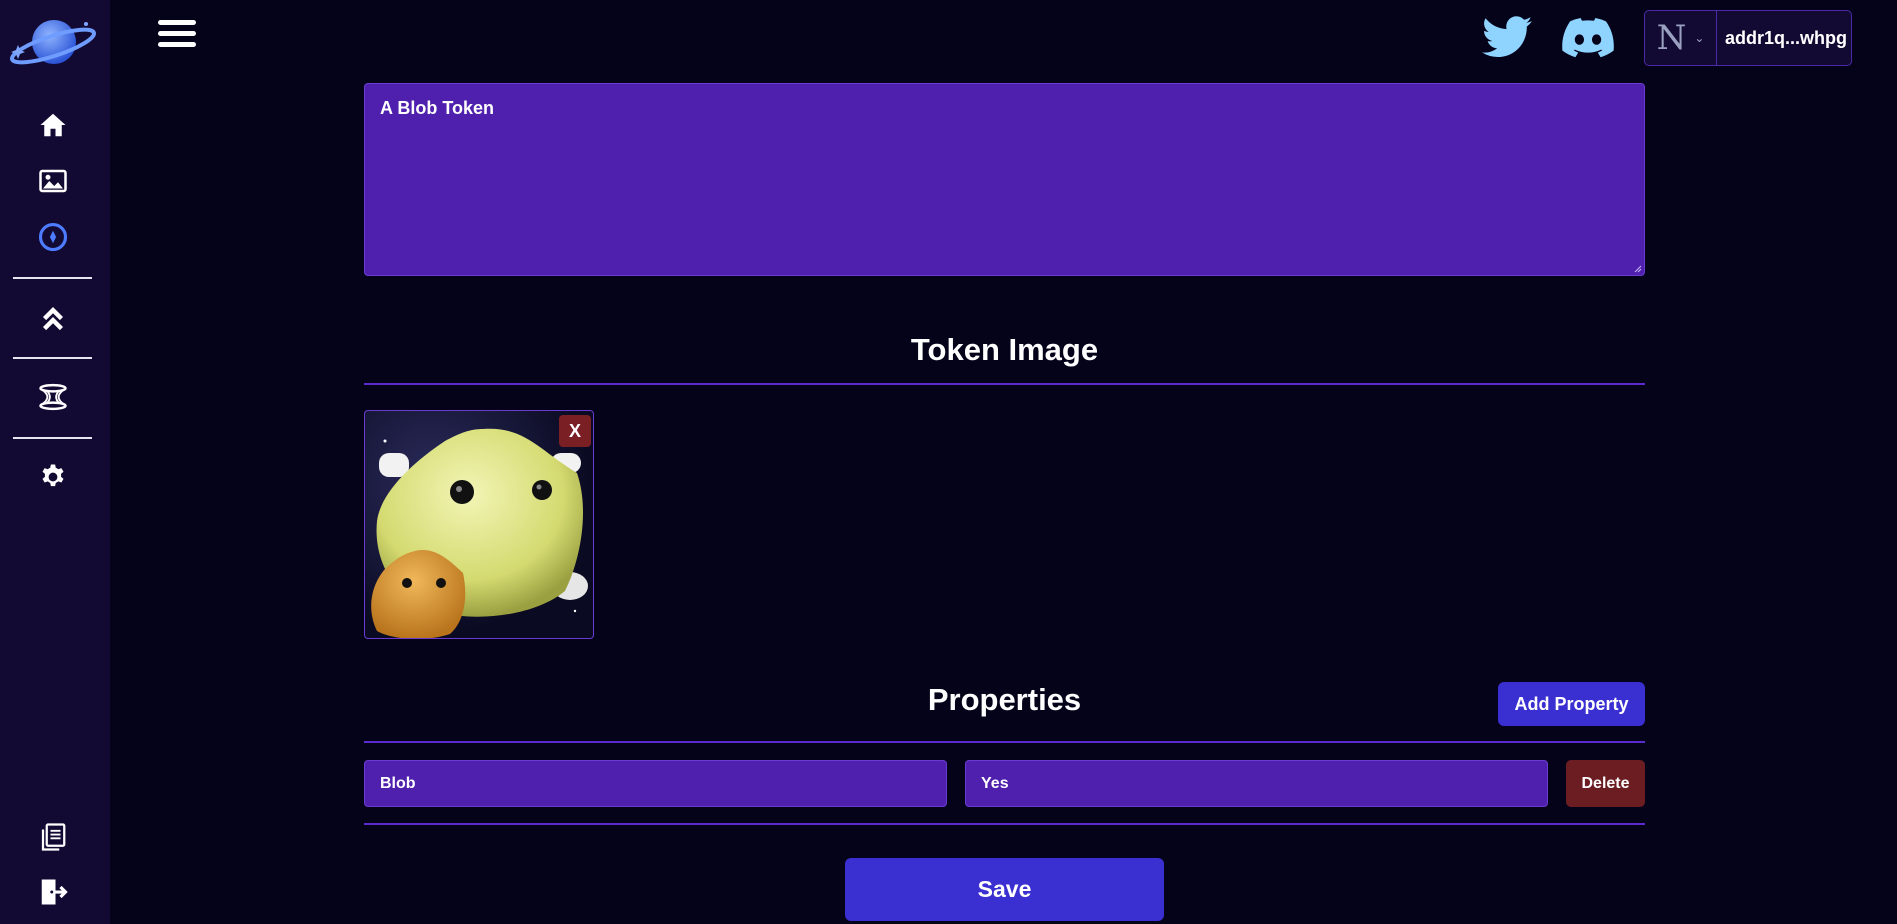 Image resolution: width=1897 pixels, height=924 pixels. I want to click on sidebar-item-upgrade, so click(53, 317).